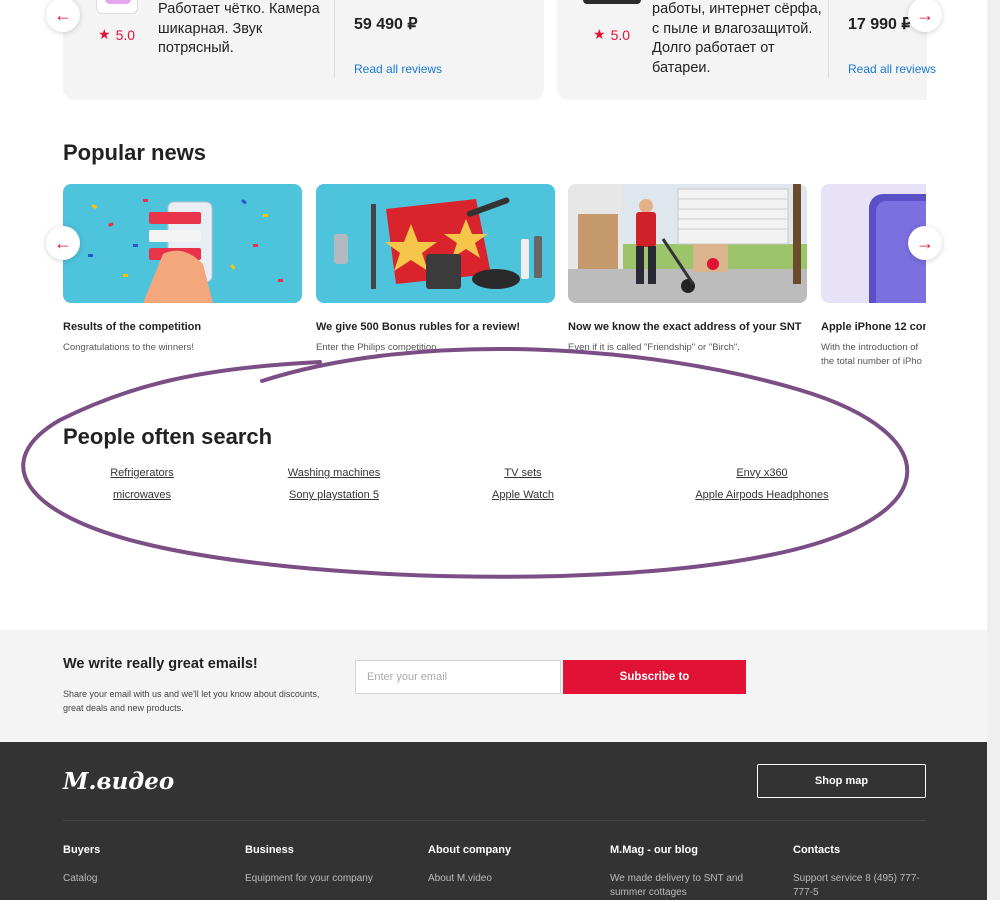 The height and width of the screenshot is (900, 1000). I want to click on subscribe-button: Subscribe to, so click(654, 677).